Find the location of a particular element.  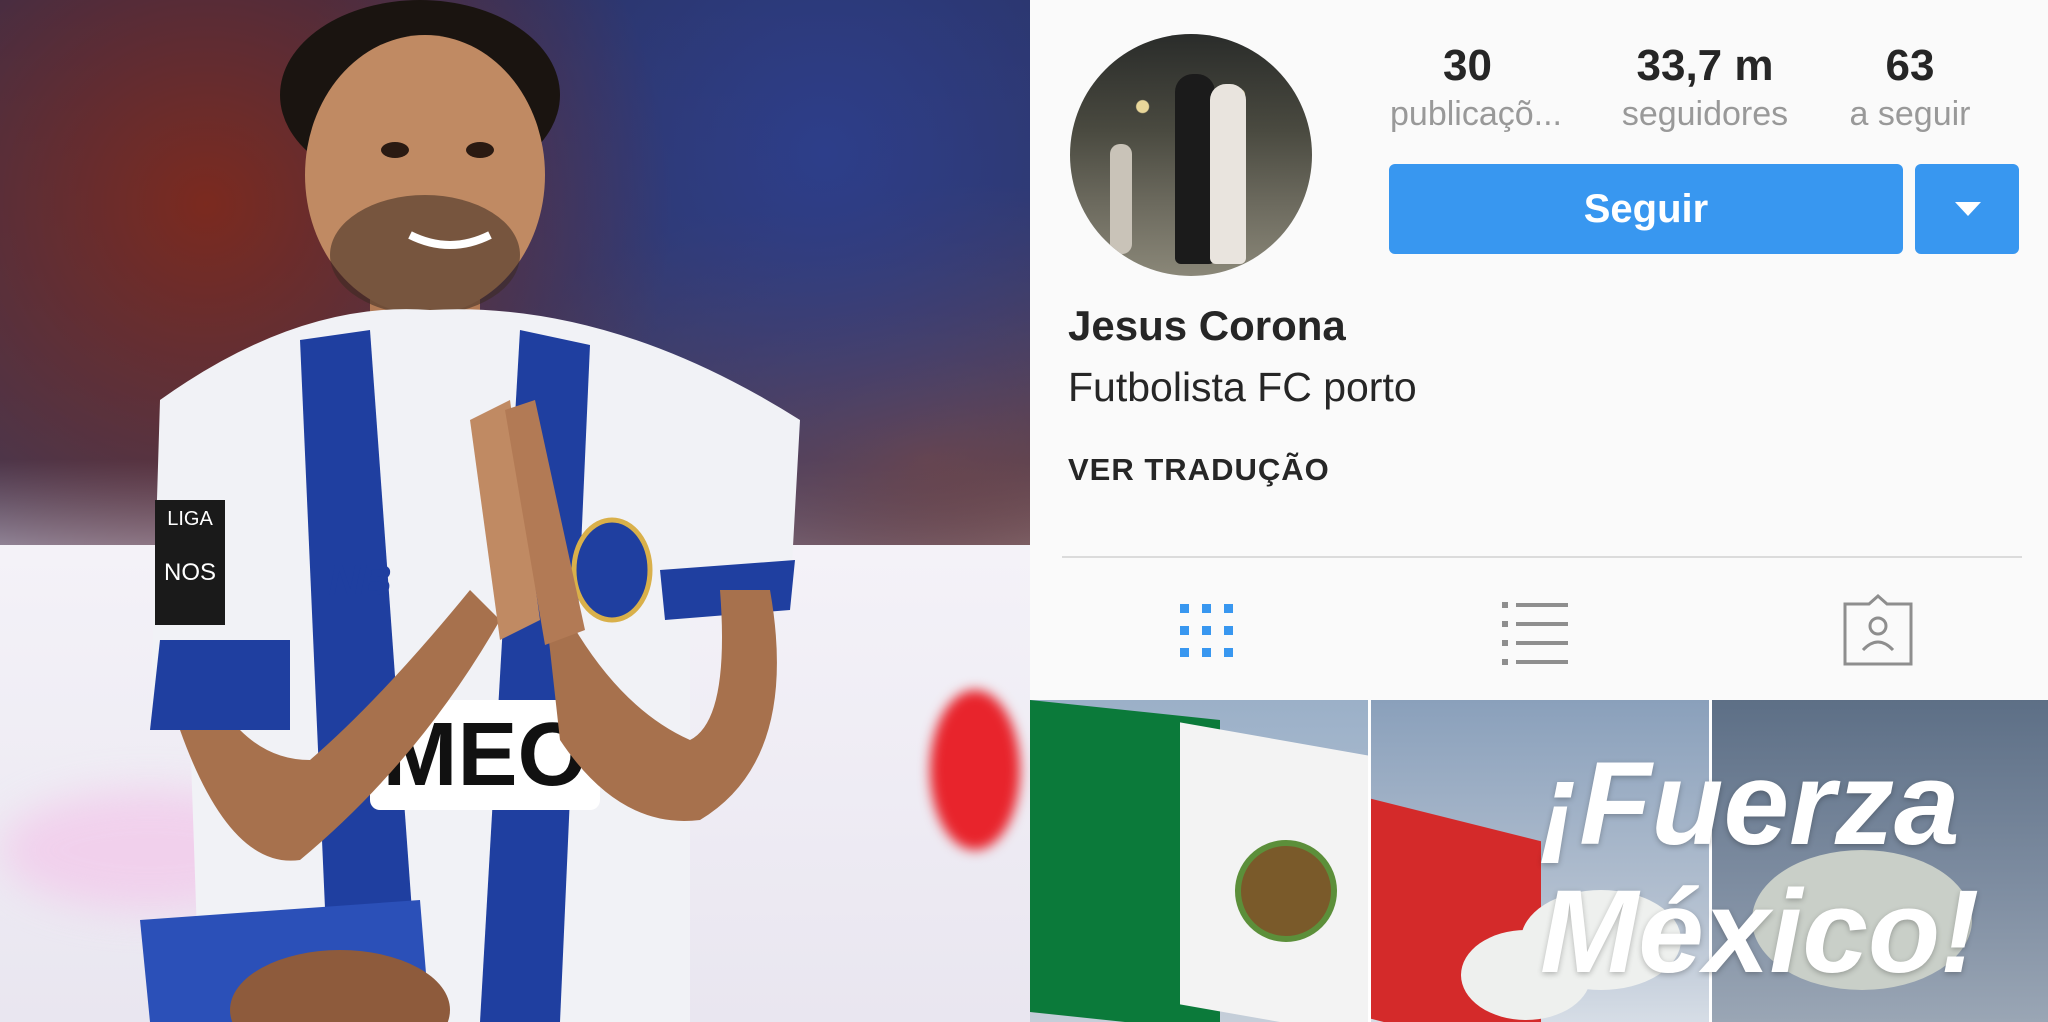

tab-list is located at coordinates (1535, 630).